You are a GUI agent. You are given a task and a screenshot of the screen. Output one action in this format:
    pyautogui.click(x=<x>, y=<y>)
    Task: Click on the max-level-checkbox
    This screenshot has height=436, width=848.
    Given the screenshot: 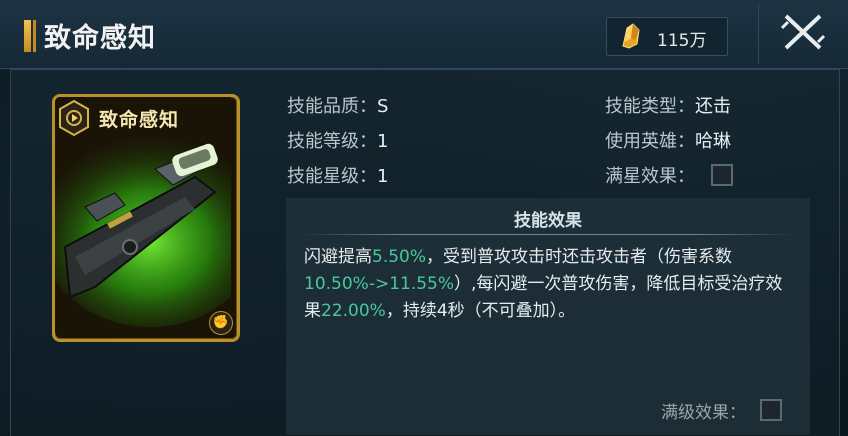 What is the action you would take?
    pyautogui.click(x=771, y=410)
    